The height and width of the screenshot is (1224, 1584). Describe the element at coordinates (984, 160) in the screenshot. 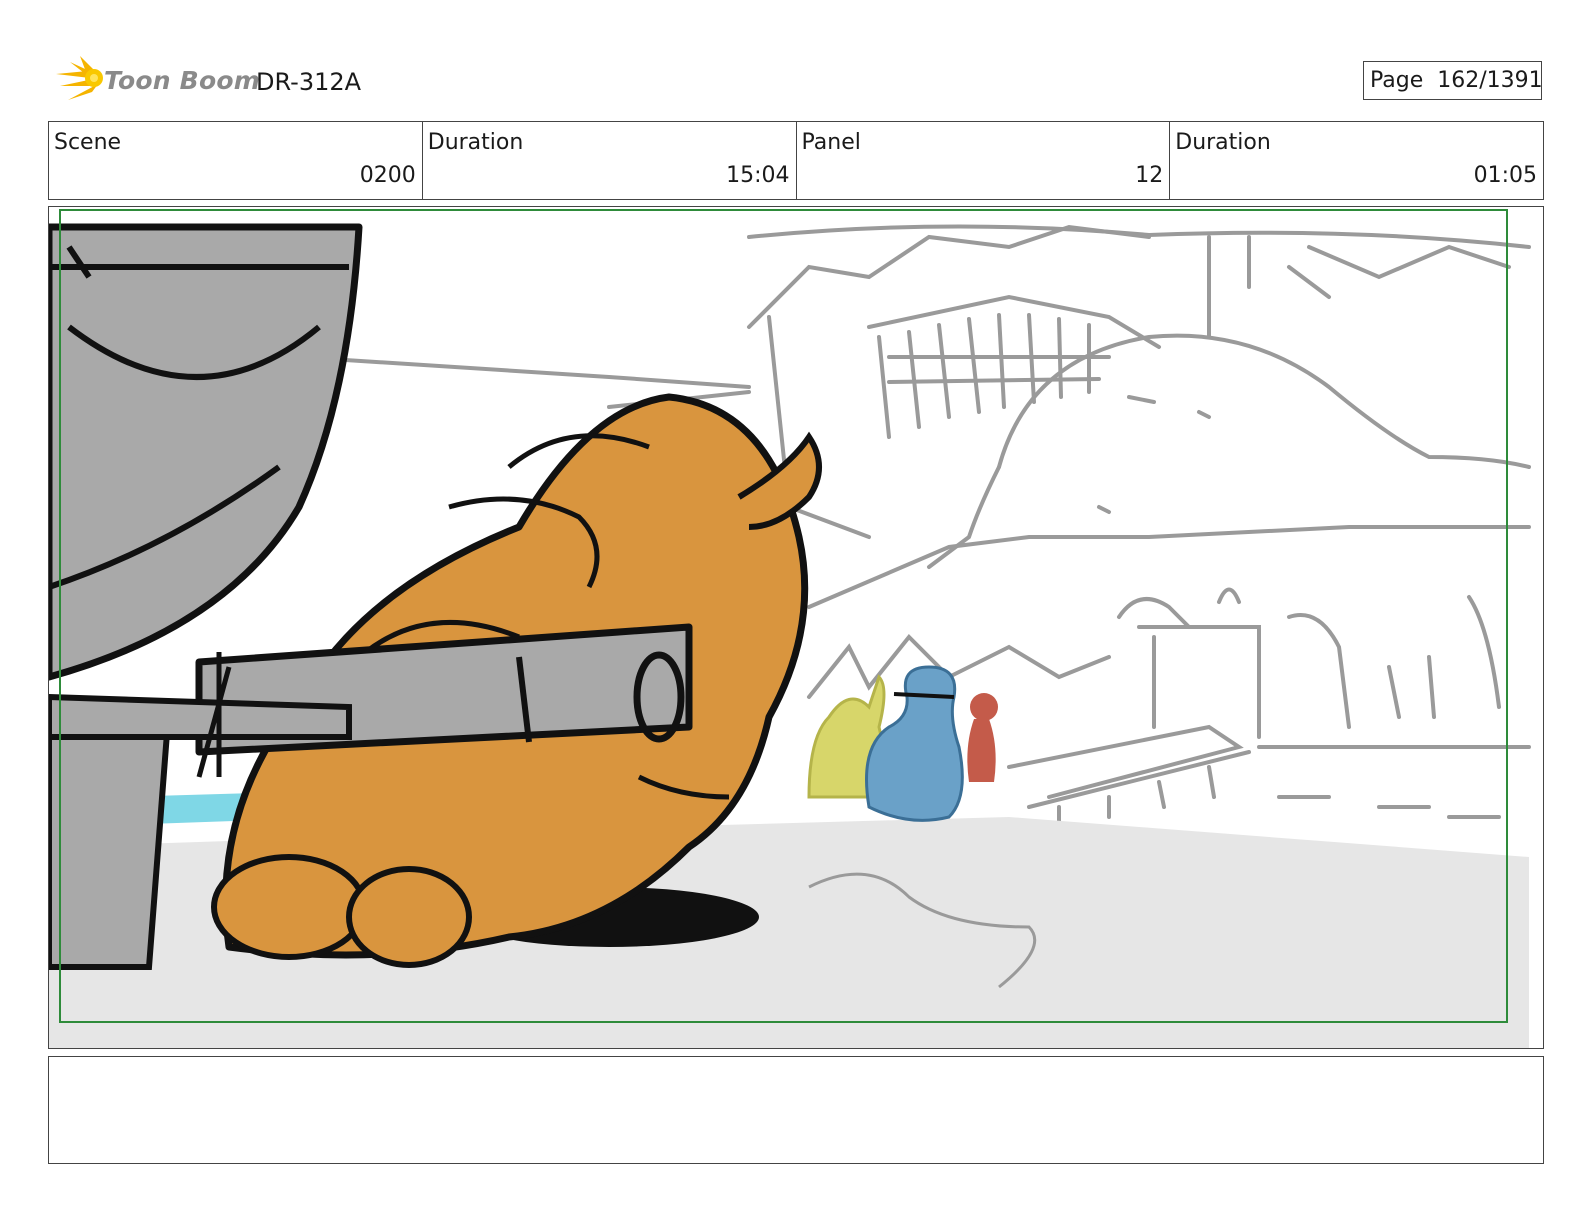

I see `panel-cell: Panel 12` at that location.